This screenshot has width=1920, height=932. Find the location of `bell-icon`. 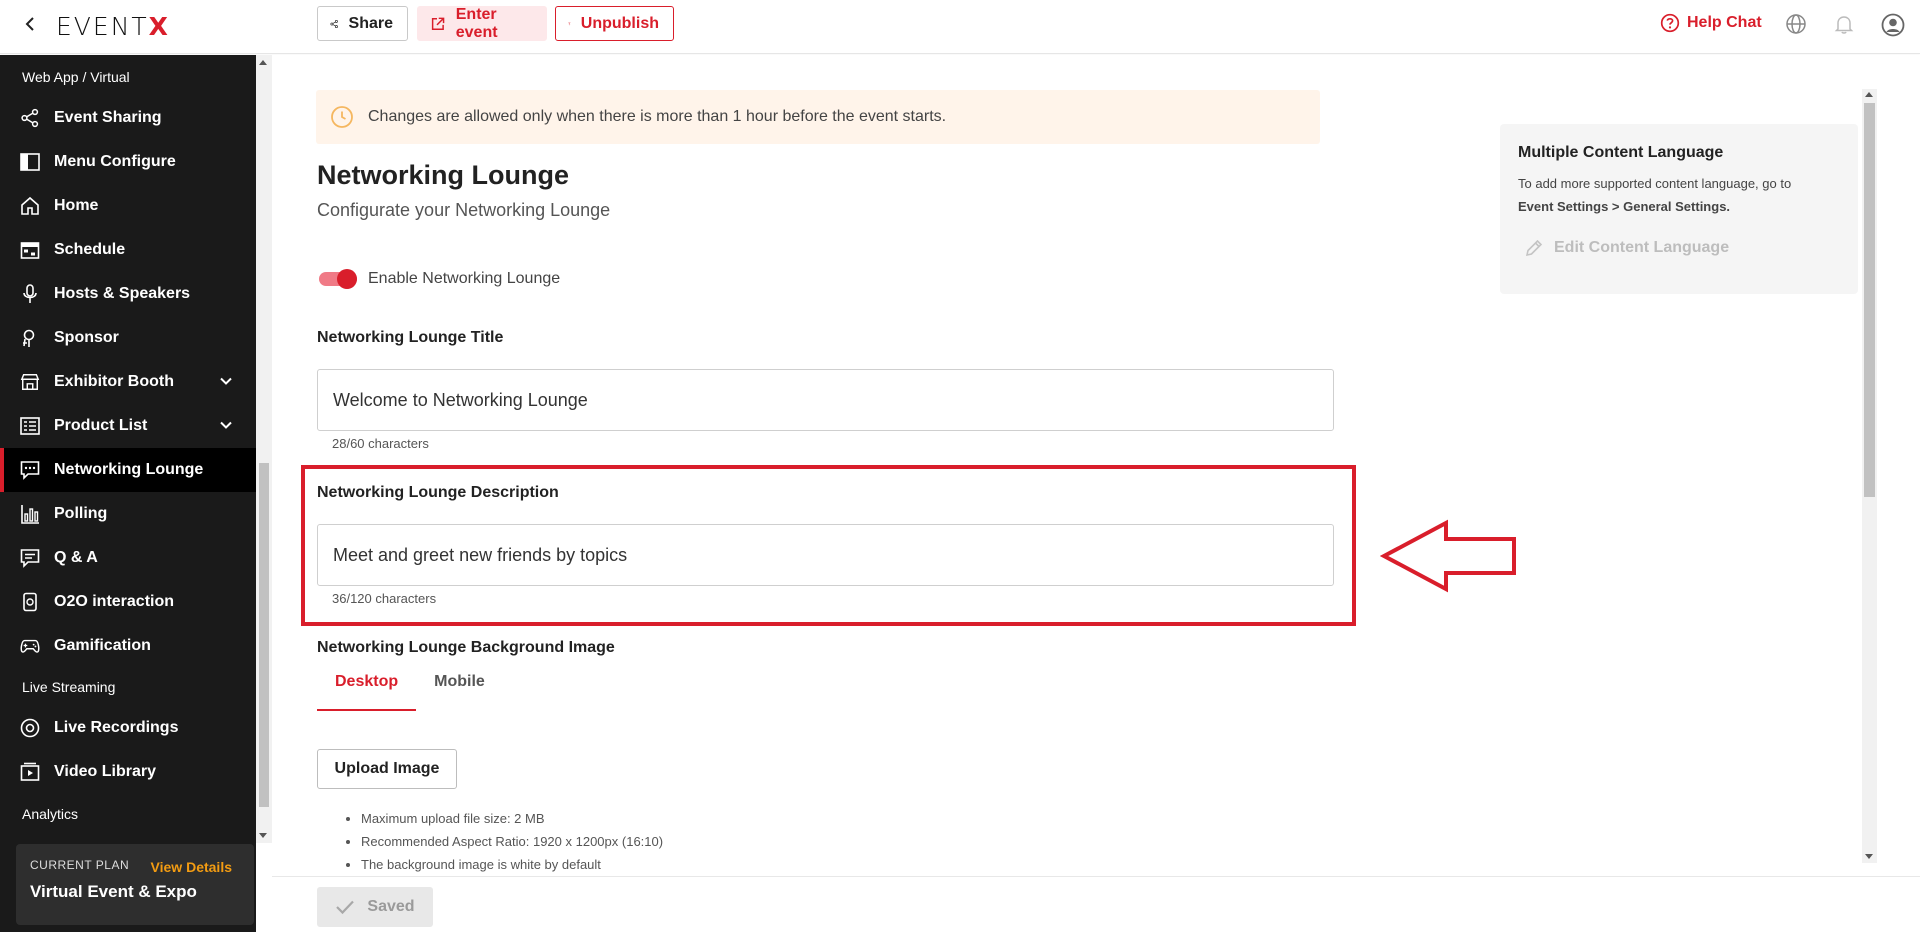

bell-icon is located at coordinates (1844, 24).